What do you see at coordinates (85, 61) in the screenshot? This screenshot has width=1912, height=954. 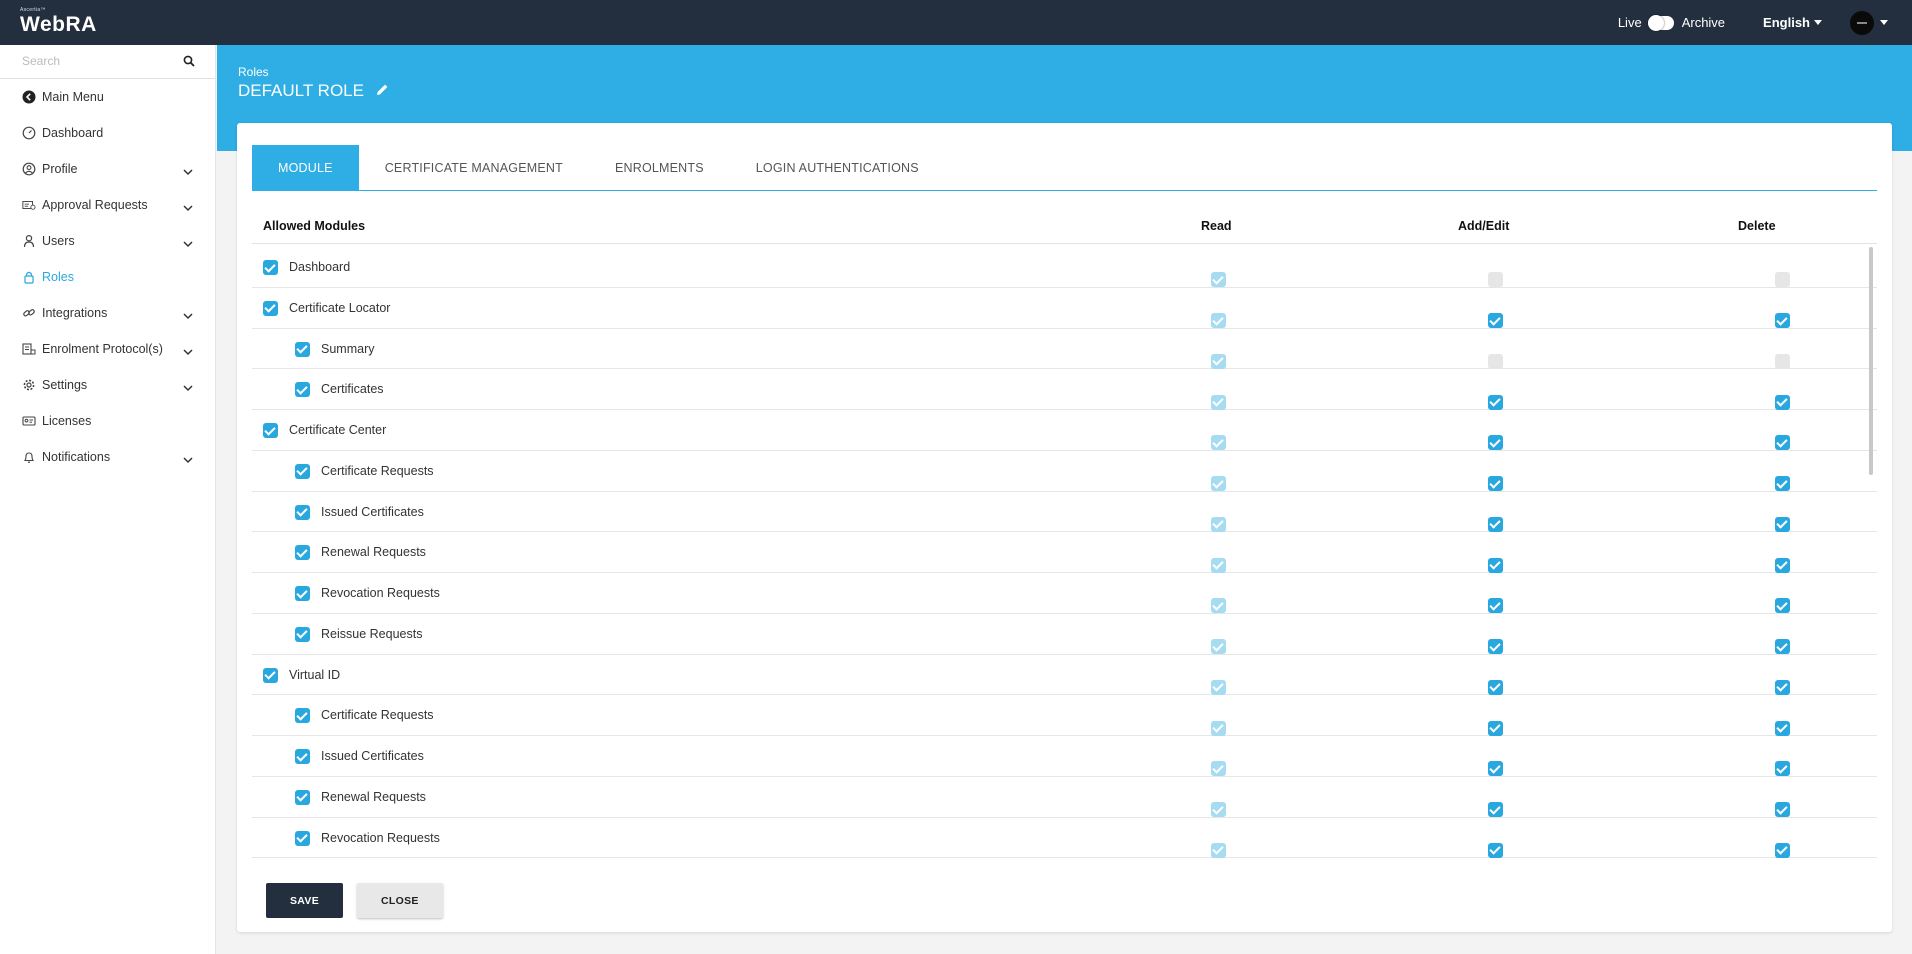 I see `search-input` at bounding box center [85, 61].